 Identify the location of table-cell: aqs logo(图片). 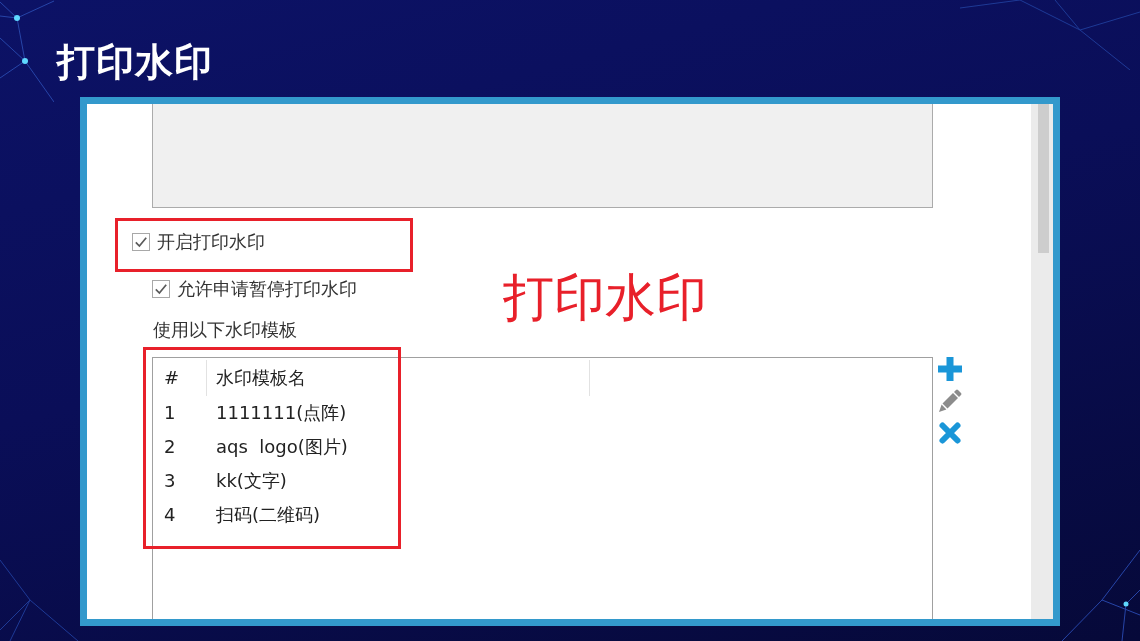
(282, 447).